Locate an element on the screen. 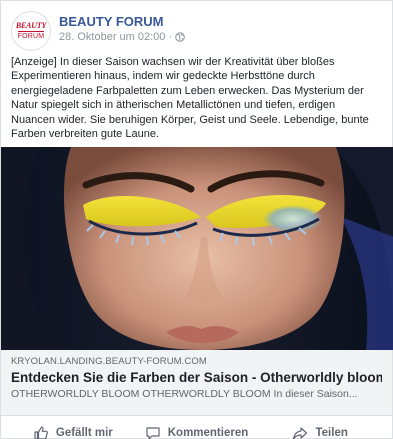 The image size is (393, 439). post-meta: BEAUTY FORUM 28. Oktober um 02:00 · is located at coordinates (122, 27).